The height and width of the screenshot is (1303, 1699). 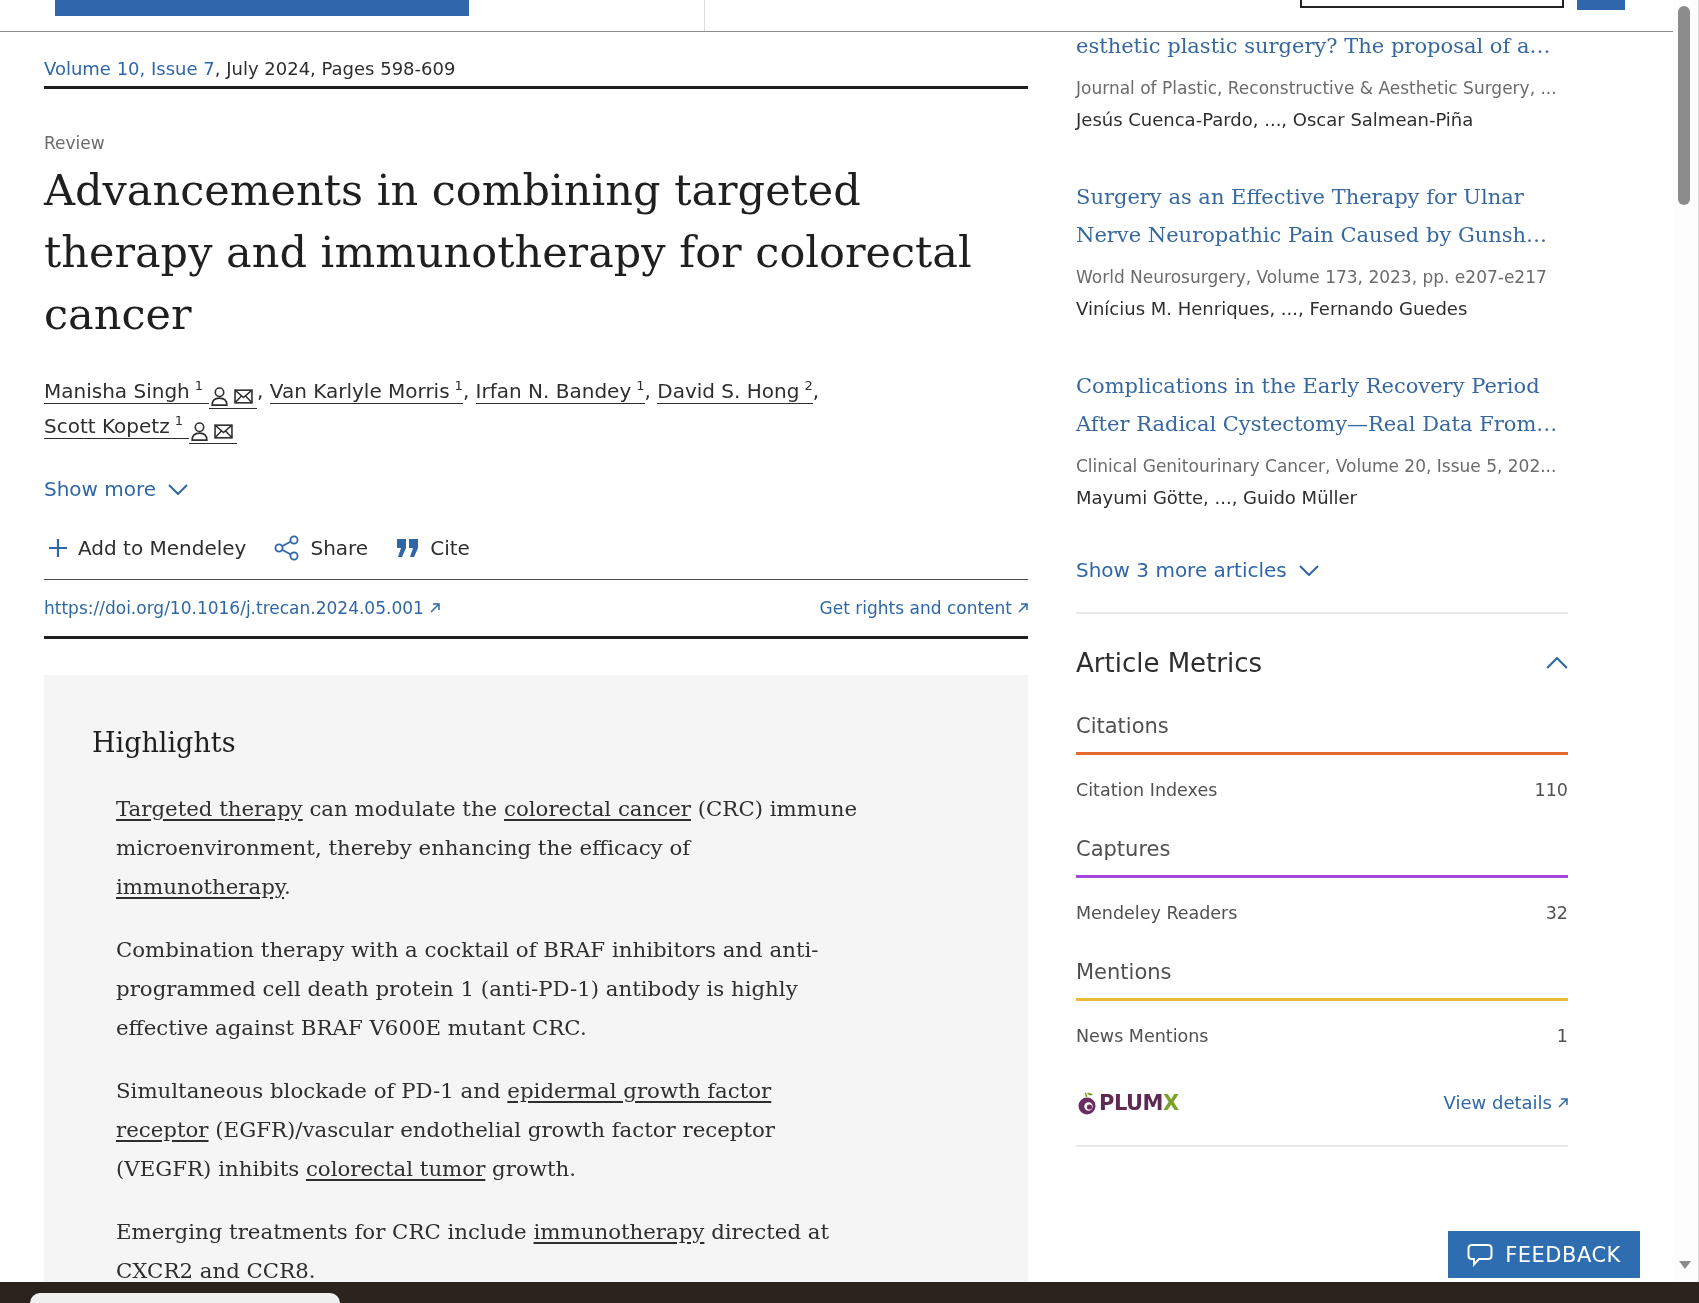 I want to click on search-field, so click(x=1432, y=4).